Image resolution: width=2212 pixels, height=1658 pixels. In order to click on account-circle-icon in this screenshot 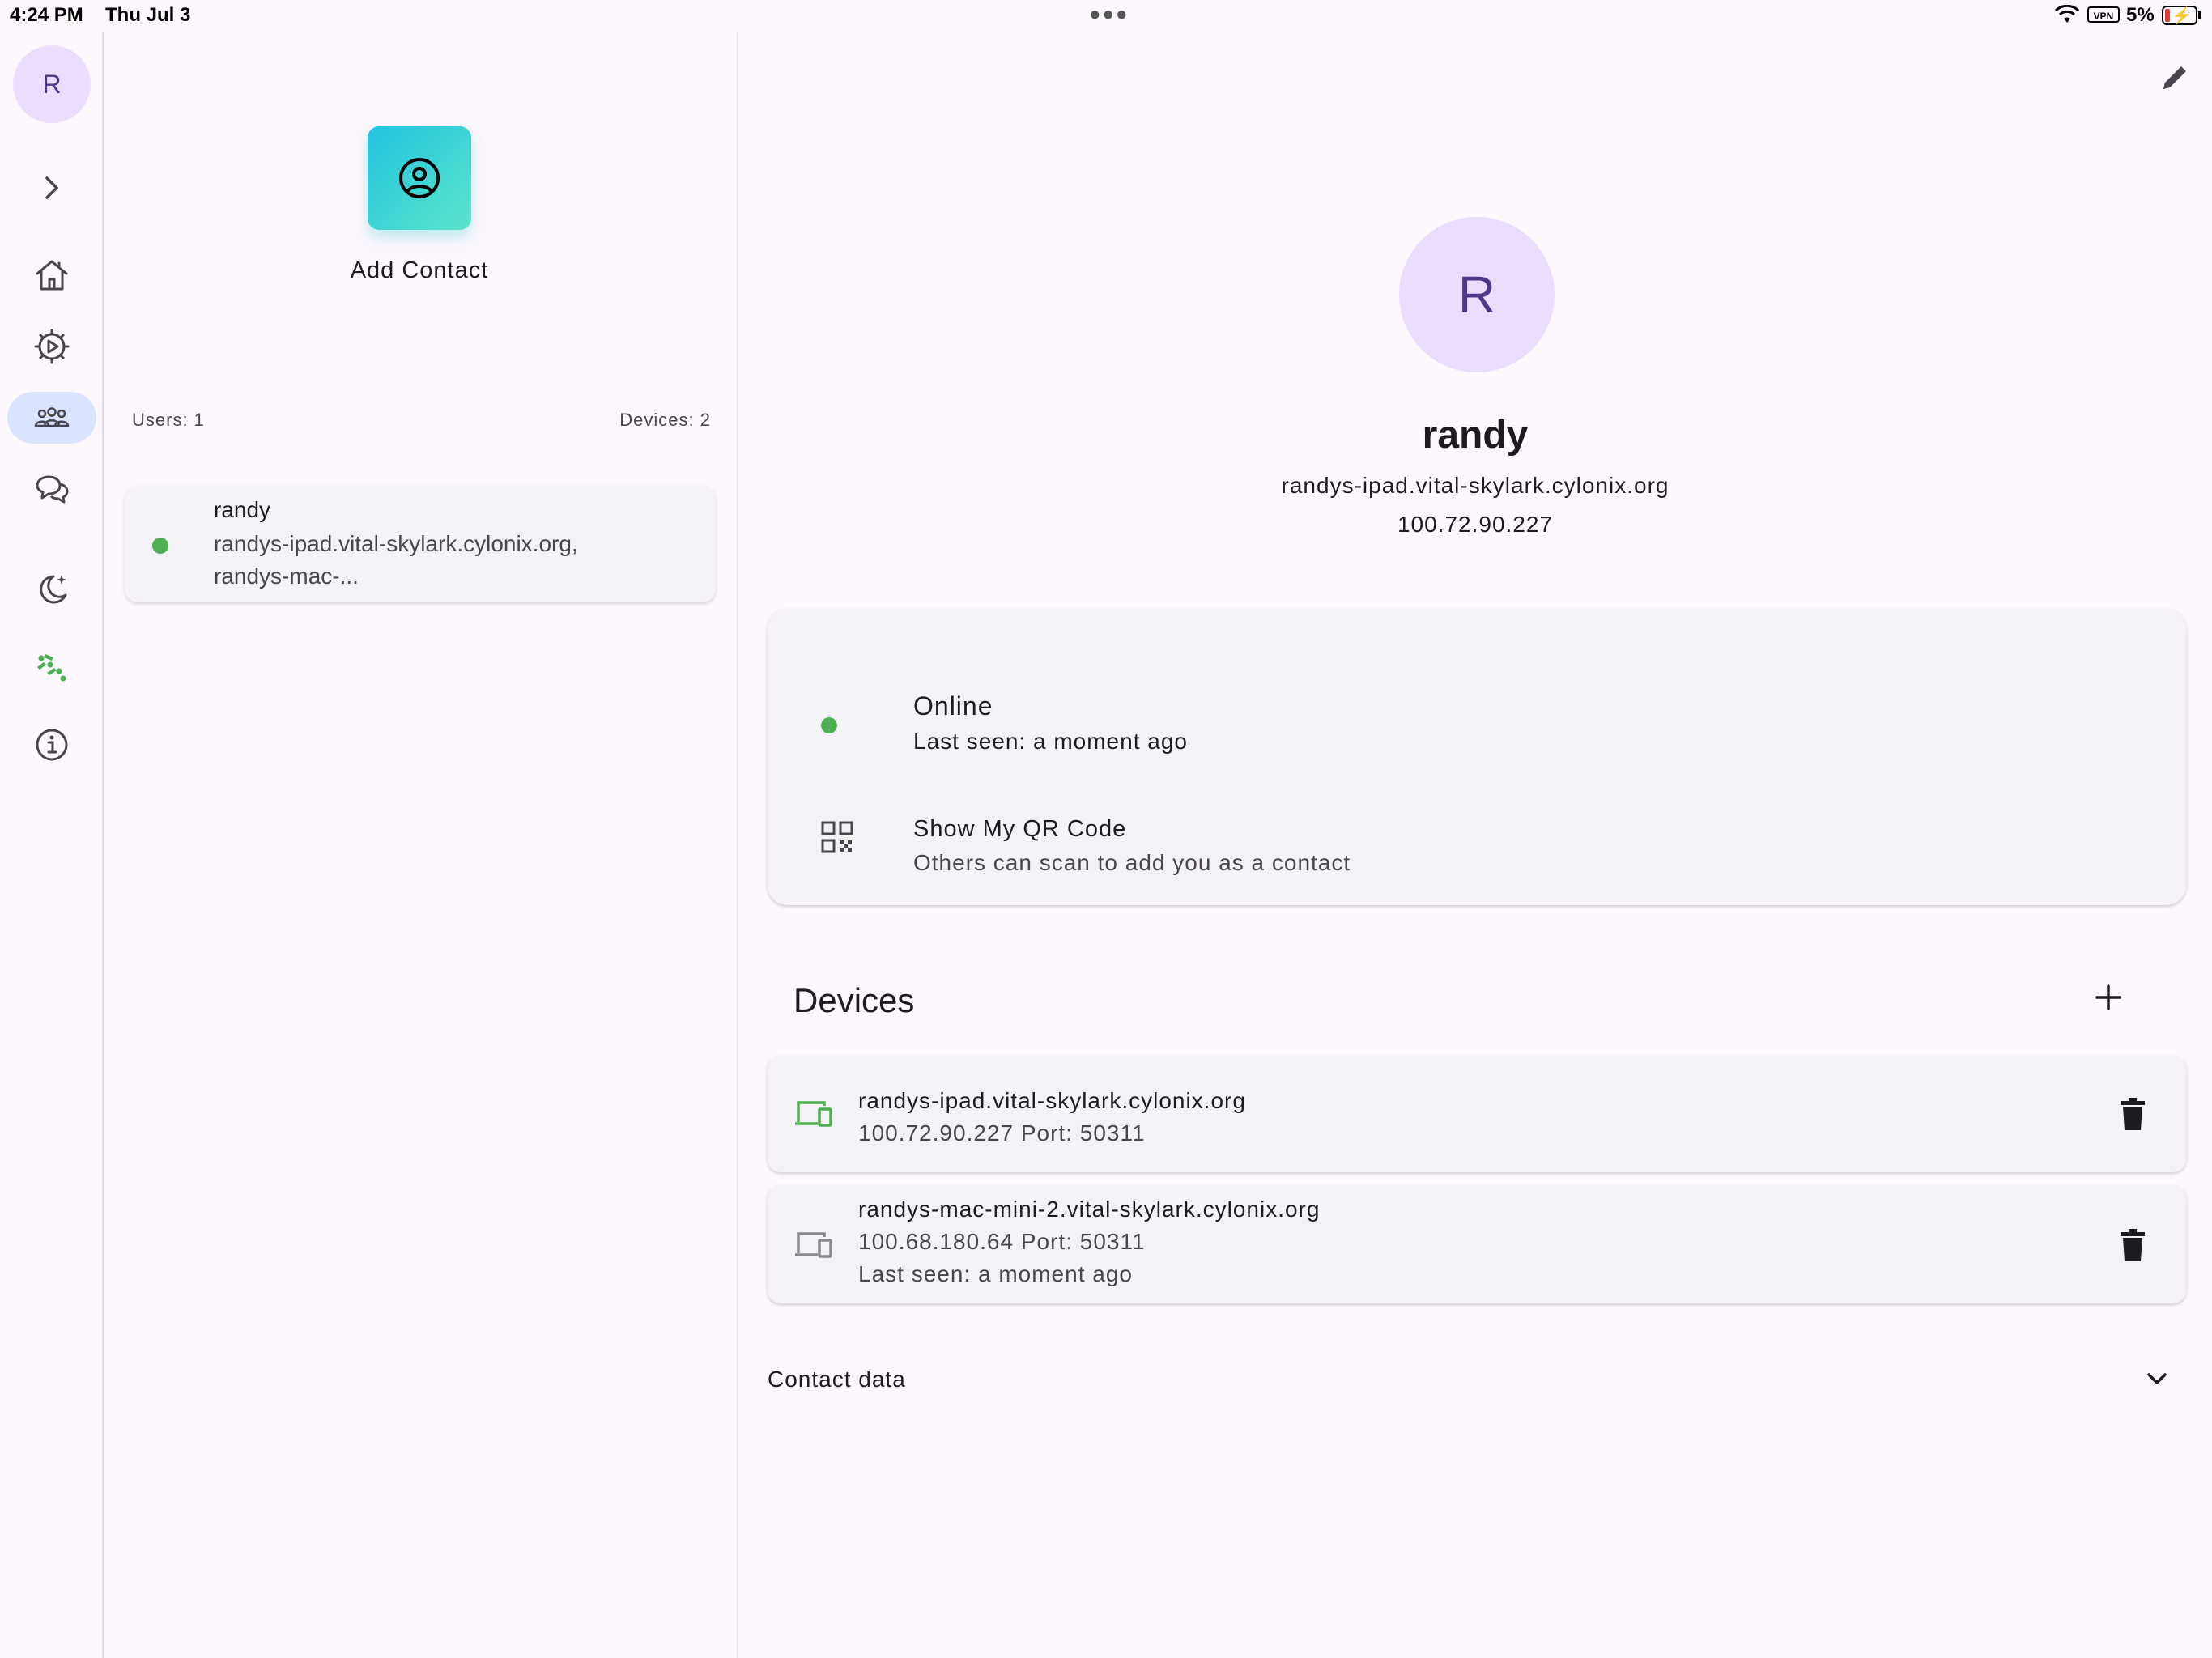, I will do `click(420, 178)`.